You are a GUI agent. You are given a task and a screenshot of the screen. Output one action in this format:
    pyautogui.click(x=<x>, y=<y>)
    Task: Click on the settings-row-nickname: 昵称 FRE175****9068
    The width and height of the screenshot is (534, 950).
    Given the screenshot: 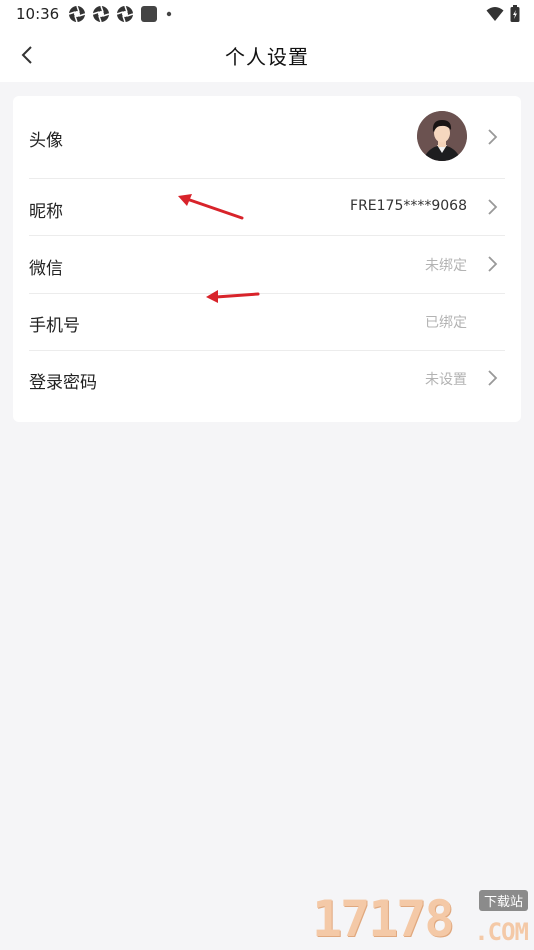 What is the action you would take?
    pyautogui.click(x=267, y=207)
    